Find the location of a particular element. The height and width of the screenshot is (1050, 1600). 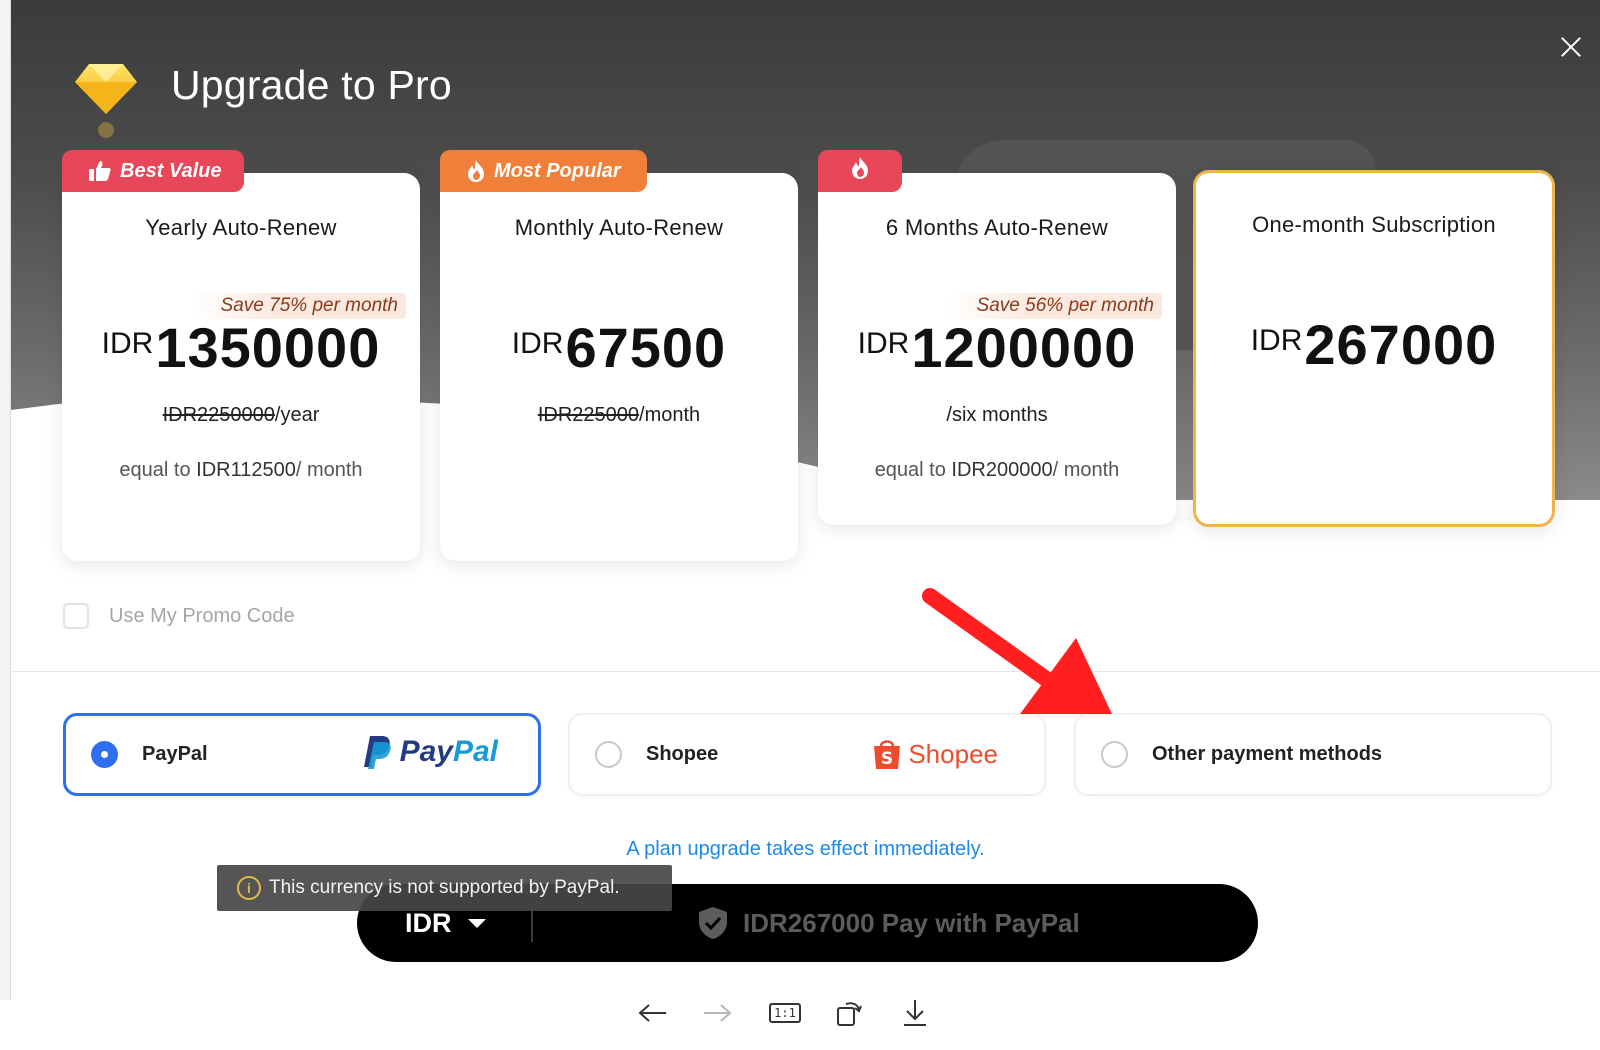

ribbon-label: Most Popular is located at coordinates (557, 170).